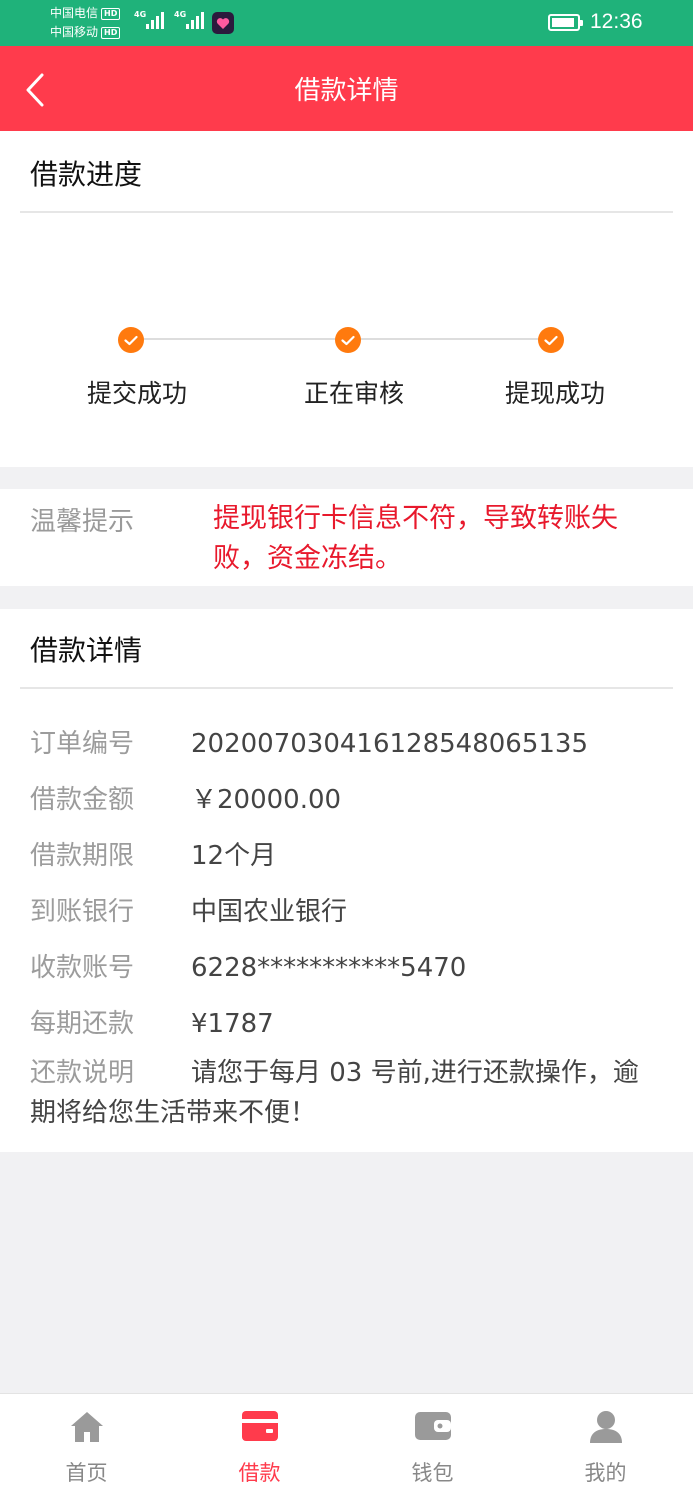 The width and height of the screenshot is (693, 1500). I want to click on section-title: 借款进度, so click(86, 174).